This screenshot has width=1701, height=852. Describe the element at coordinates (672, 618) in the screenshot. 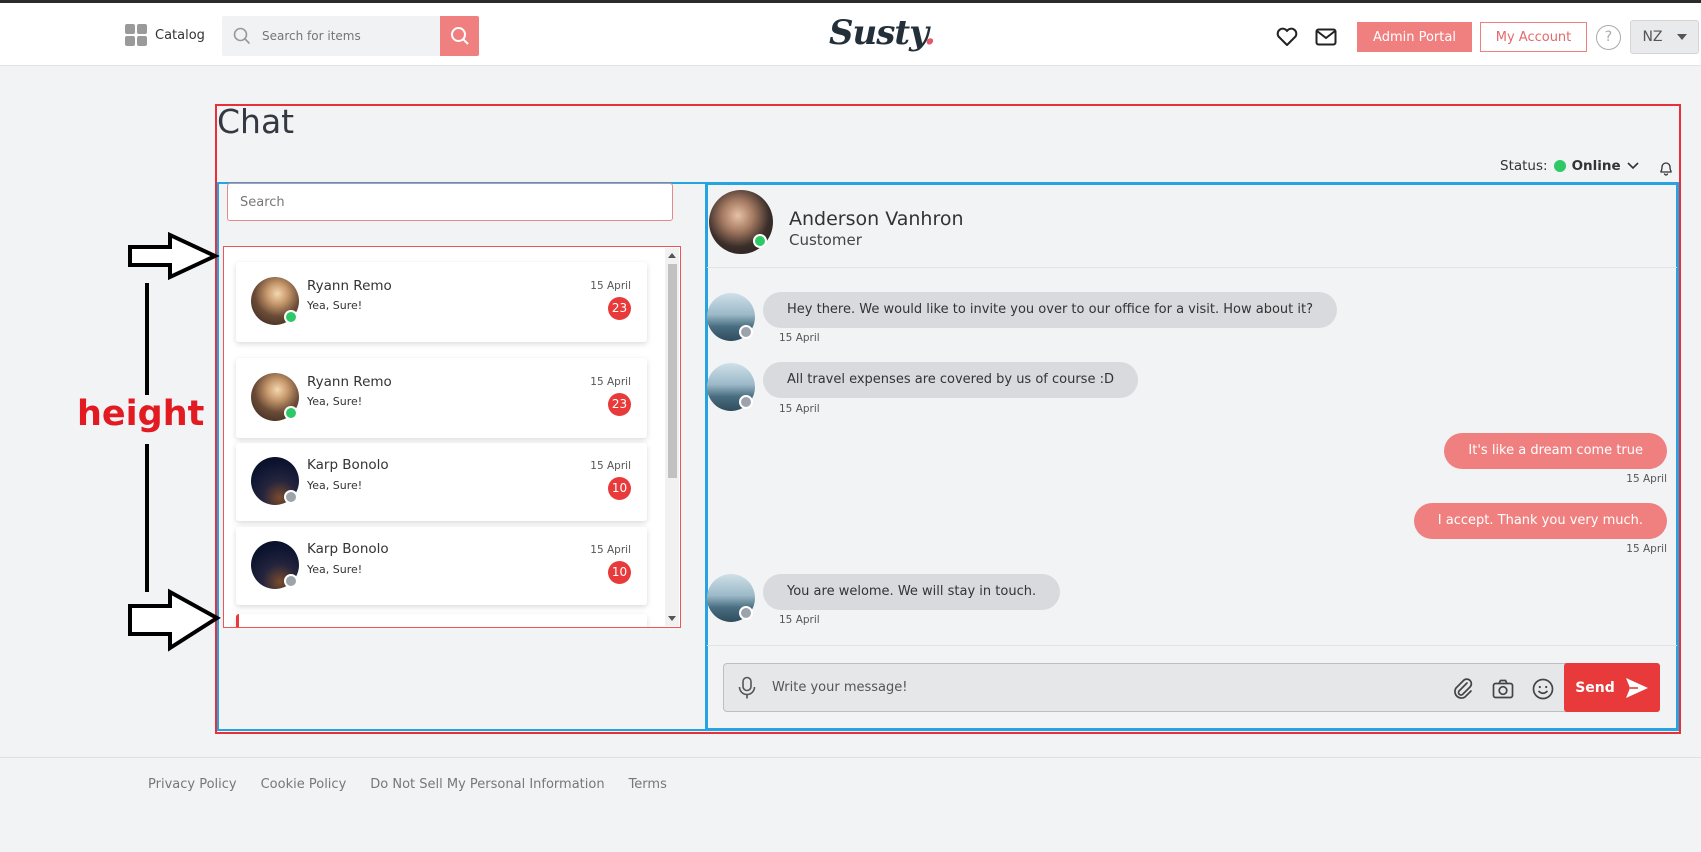

I see `scroll-down-icon` at that location.